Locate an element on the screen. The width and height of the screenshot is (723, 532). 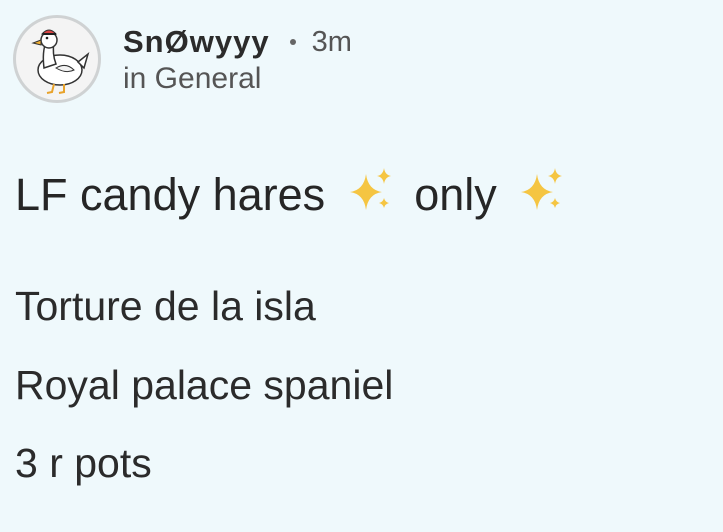
post-body-line: Torture de la isla is located at coordinates (165, 306).